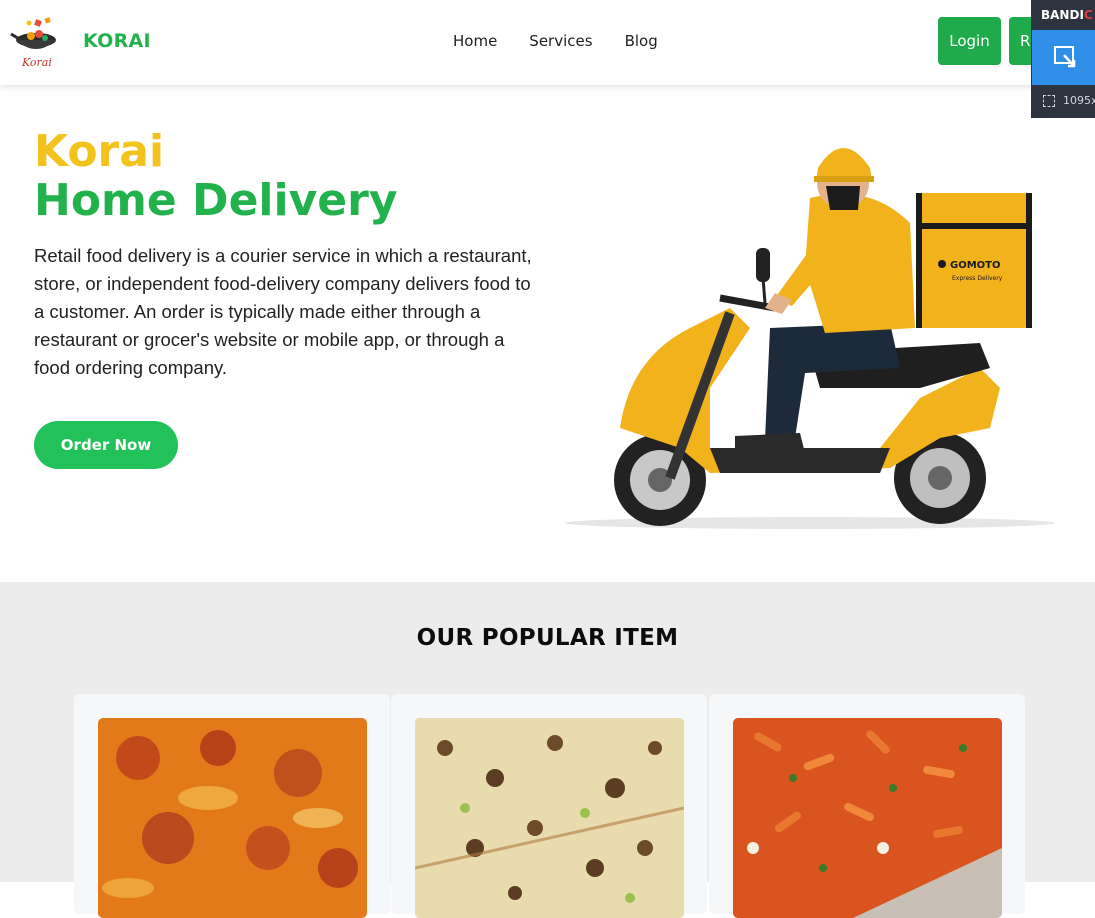 This screenshot has height=918, width=1095. What do you see at coordinates (1049, 100) in the screenshot?
I see `dashed-box-icon` at bounding box center [1049, 100].